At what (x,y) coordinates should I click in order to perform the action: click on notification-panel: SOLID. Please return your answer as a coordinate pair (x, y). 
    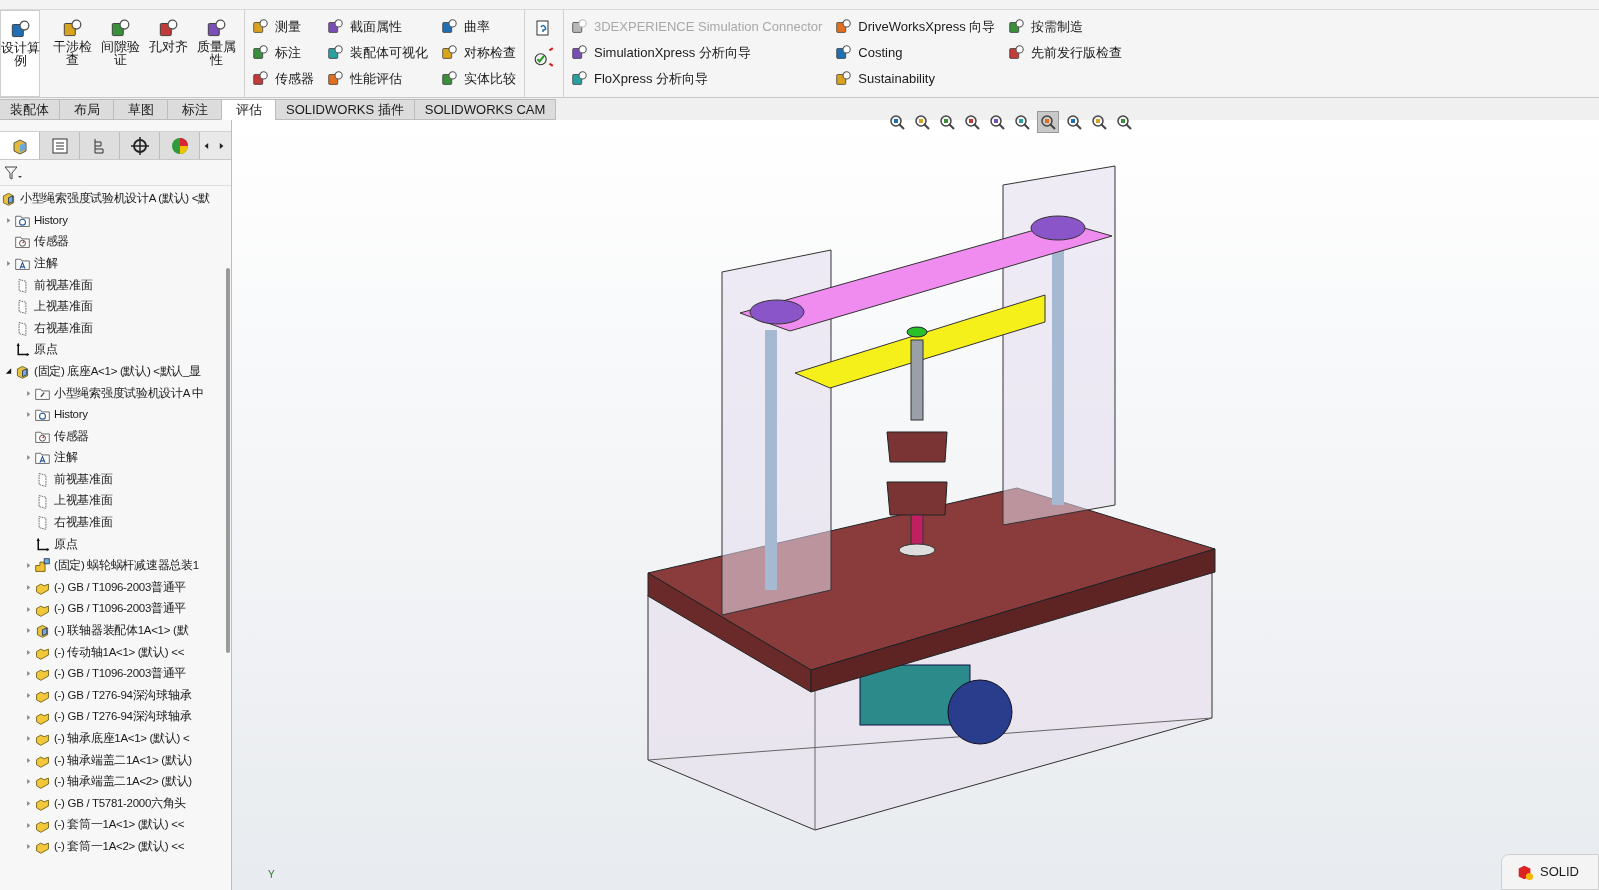
    Looking at the image, I should click on (1550, 872).